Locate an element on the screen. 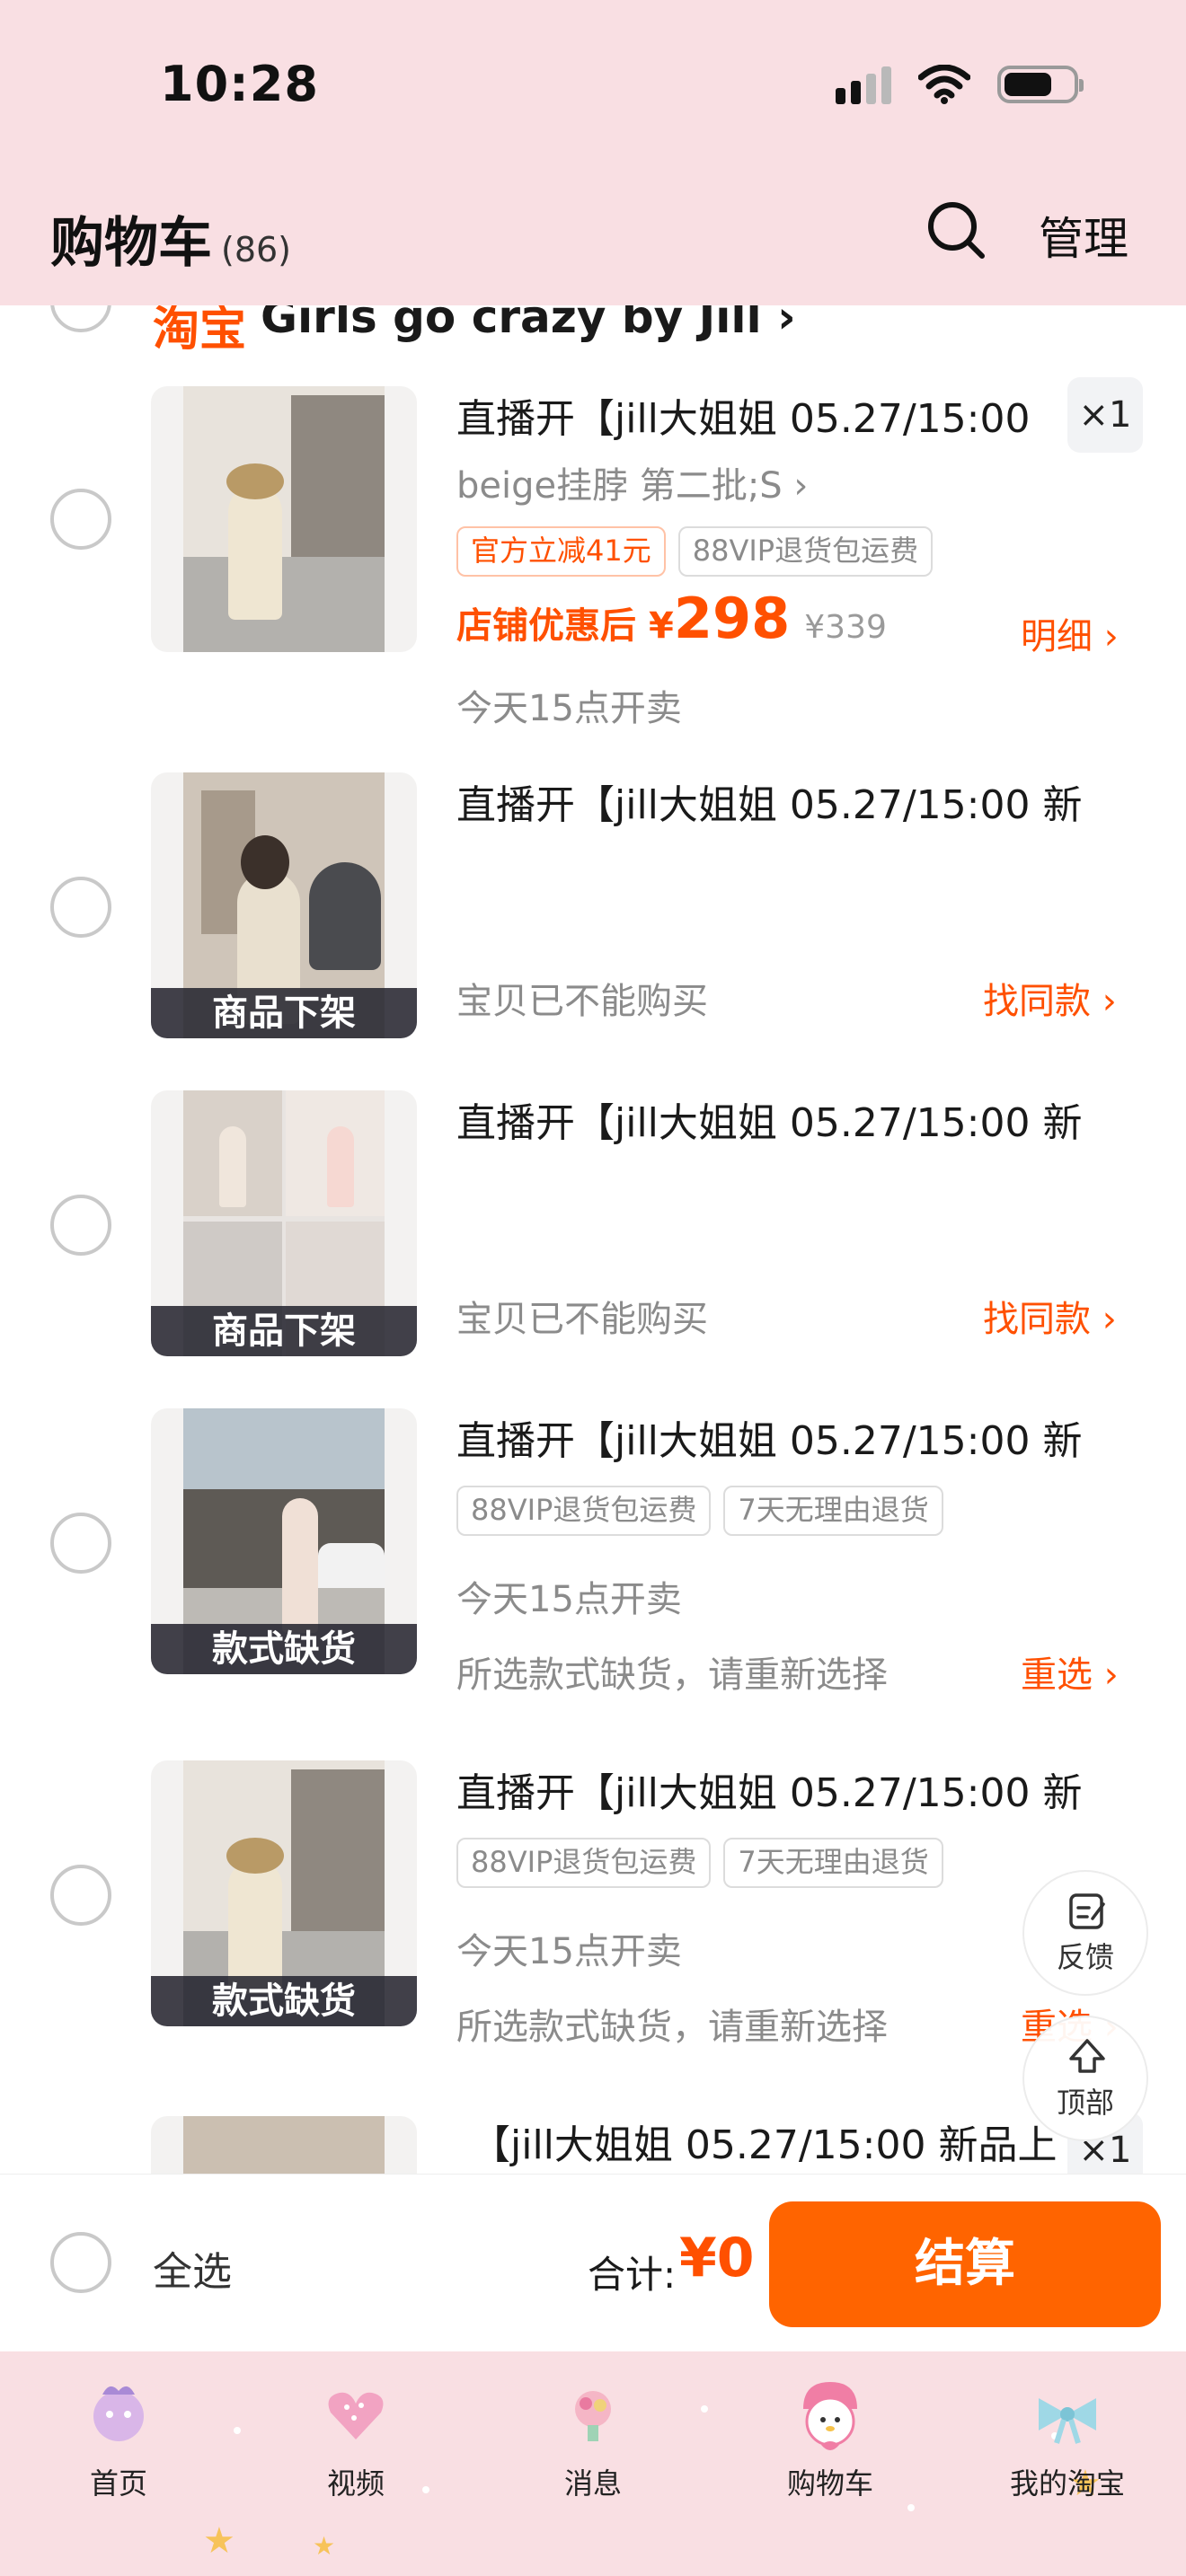  cart-item: 【jill大姐姐 05.27/15:00 新品上 ×1 is located at coordinates (593, 2143).